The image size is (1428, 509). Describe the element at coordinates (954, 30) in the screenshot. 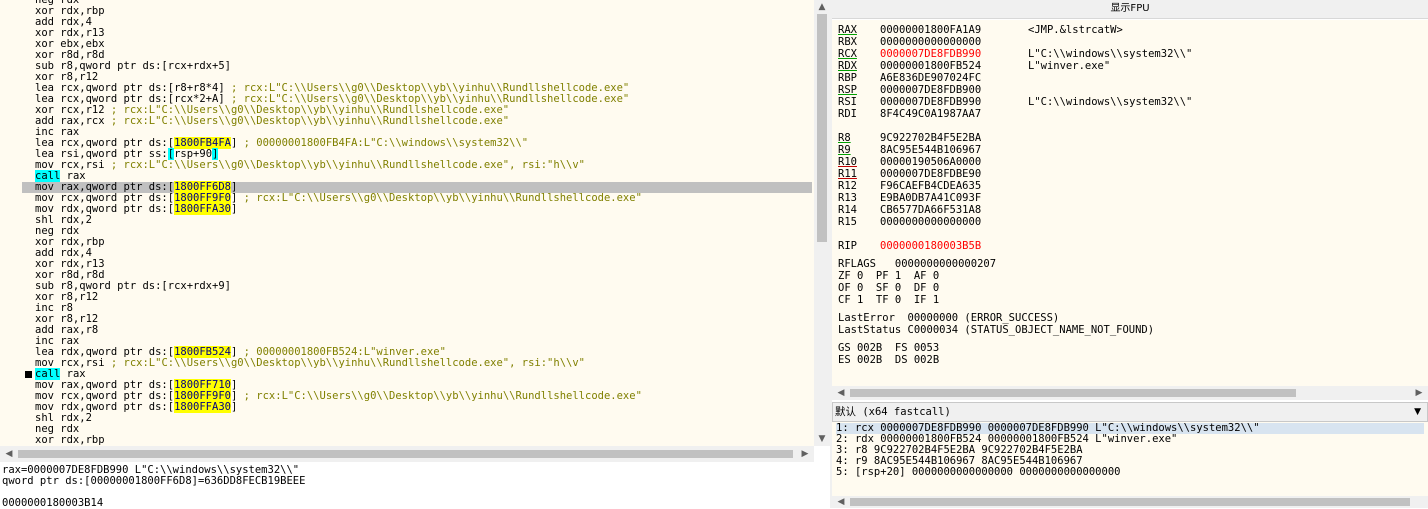

I see `register-value: 00000001800FA1A9` at that location.